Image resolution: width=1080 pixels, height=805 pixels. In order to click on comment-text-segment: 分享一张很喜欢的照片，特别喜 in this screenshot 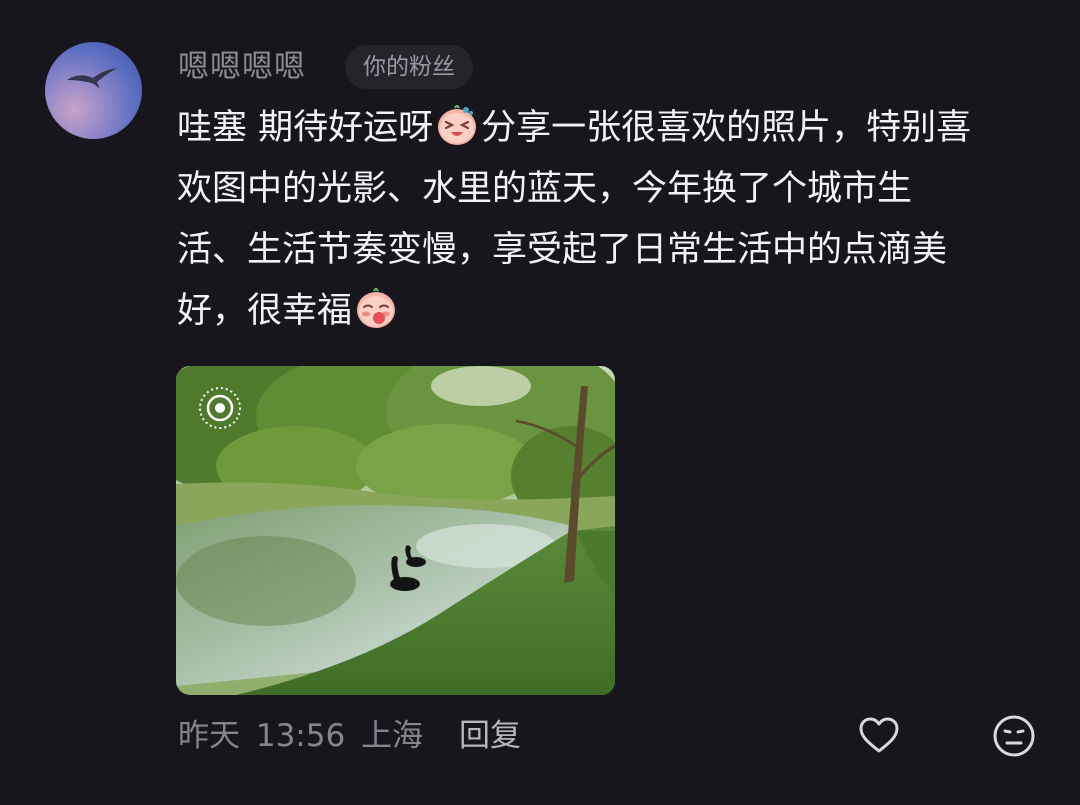, I will do `click(726, 128)`.